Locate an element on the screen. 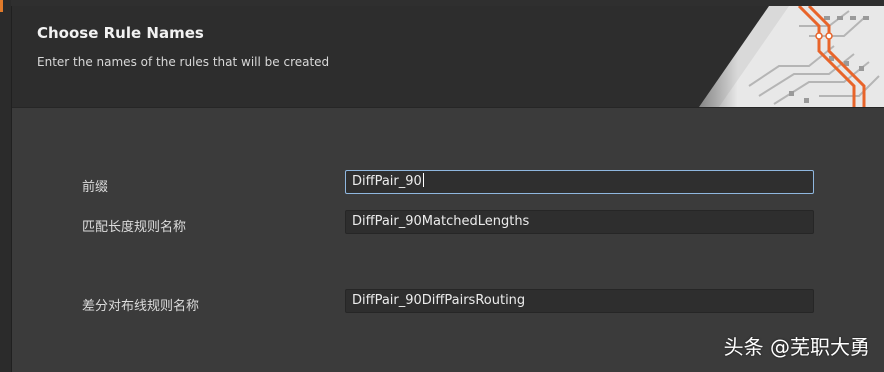 Image resolution: width=884 pixels, height=372 pixels. diffpair-routing-rule-input: DiffPair_90DiffPairsRouting is located at coordinates (579, 301).